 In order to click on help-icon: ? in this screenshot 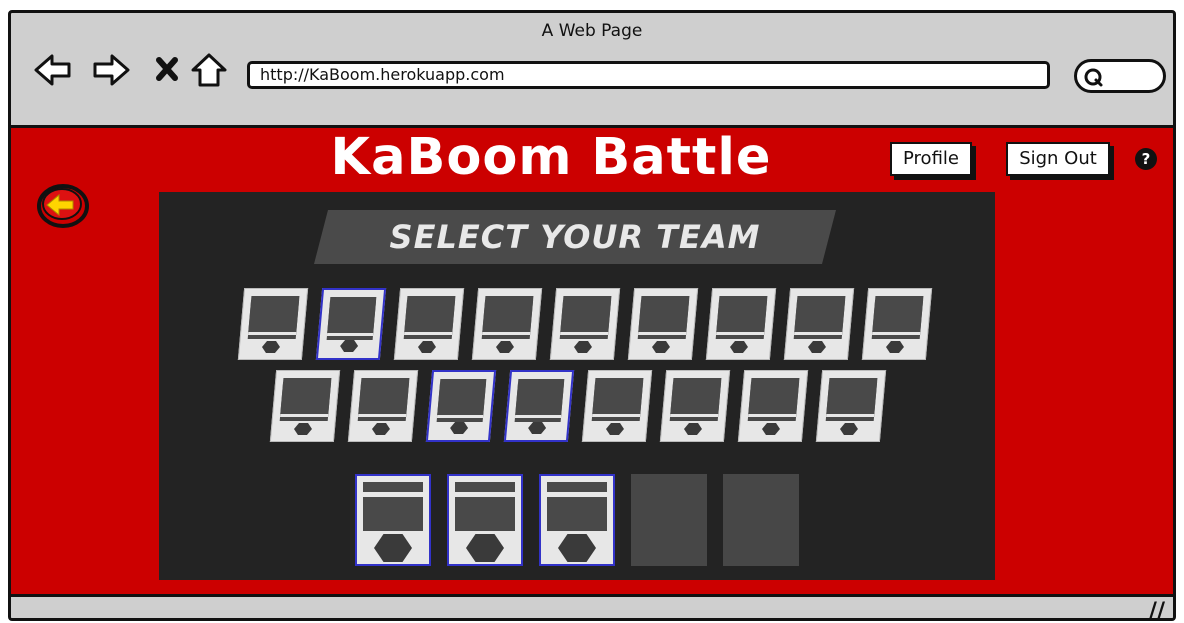, I will do `click(1146, 159)`.